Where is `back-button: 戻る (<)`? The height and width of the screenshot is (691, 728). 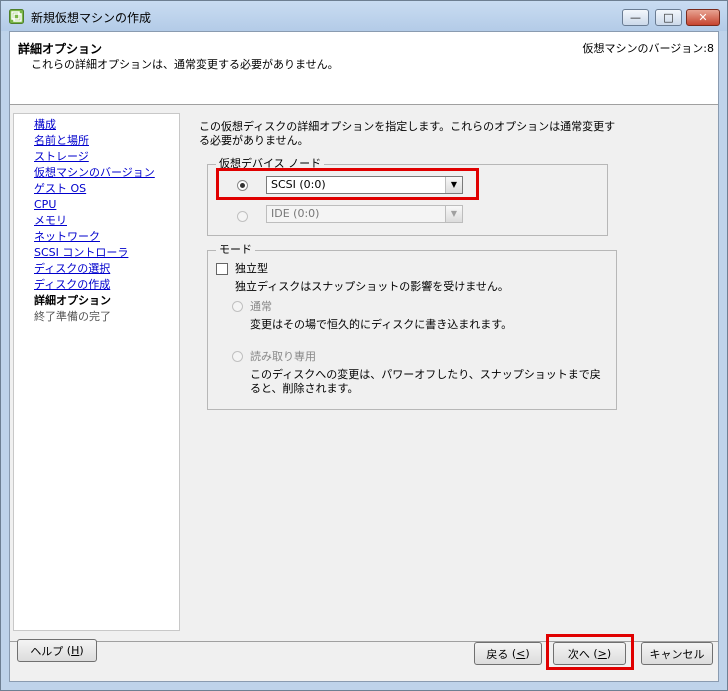 back-button: 戻る (<) is located at coordinates (508, 653).